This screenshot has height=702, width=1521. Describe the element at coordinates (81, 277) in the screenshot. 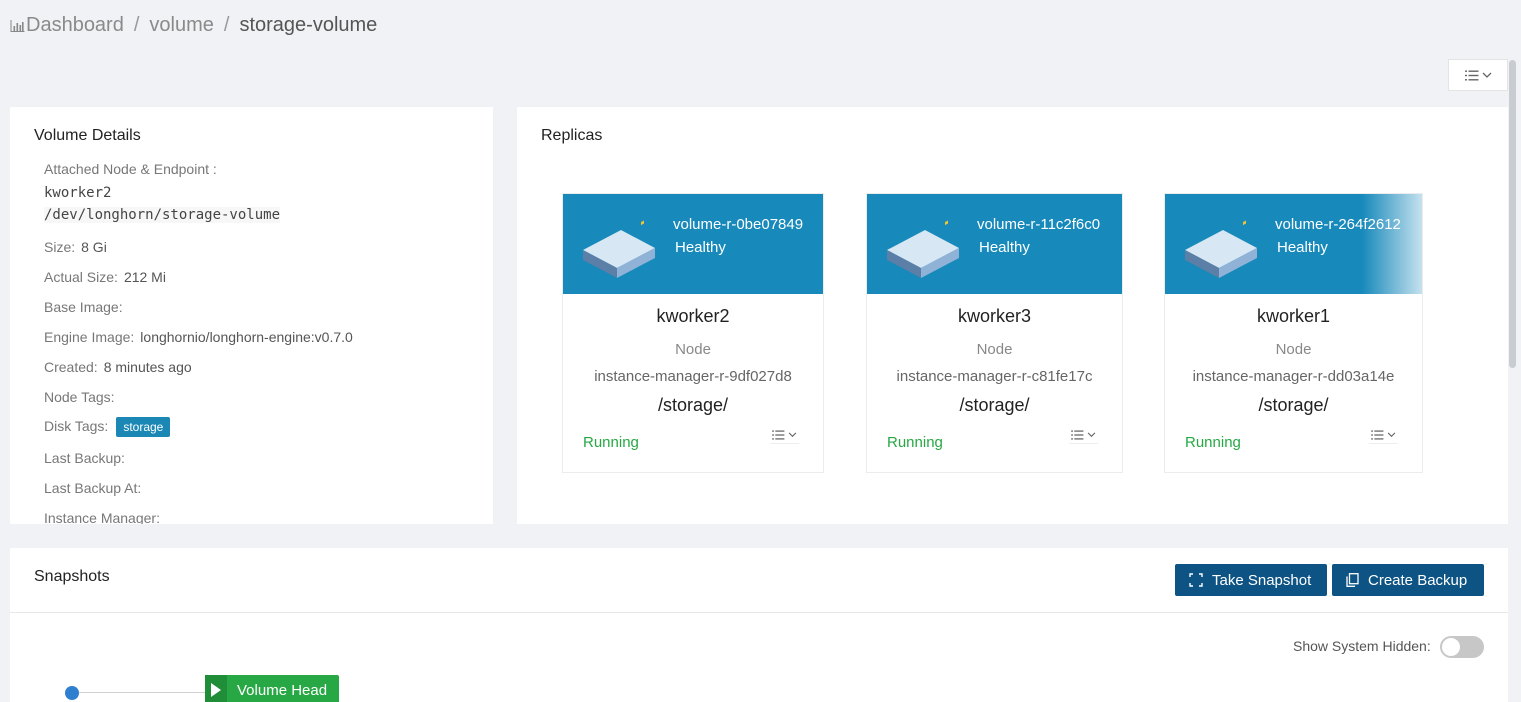

I see `actual-size-label: Actual Size:` at that location.